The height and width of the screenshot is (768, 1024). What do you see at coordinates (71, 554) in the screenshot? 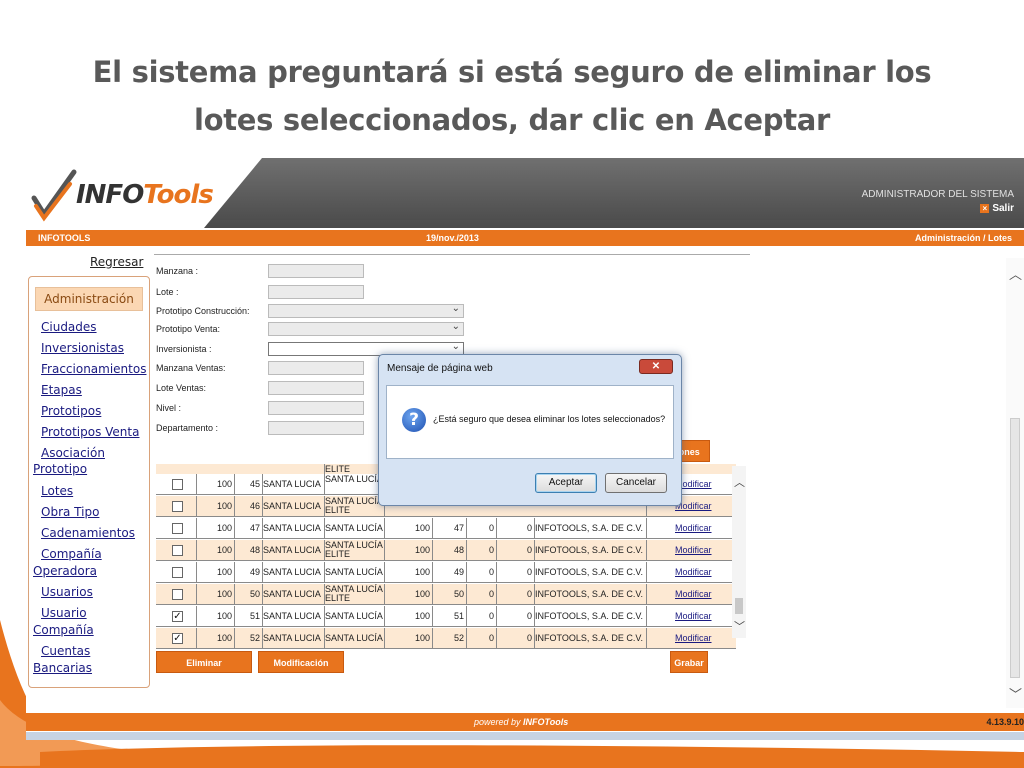
I see `sidebar-item-compania-operadora: Compañía` at bounding box center [71, 554].